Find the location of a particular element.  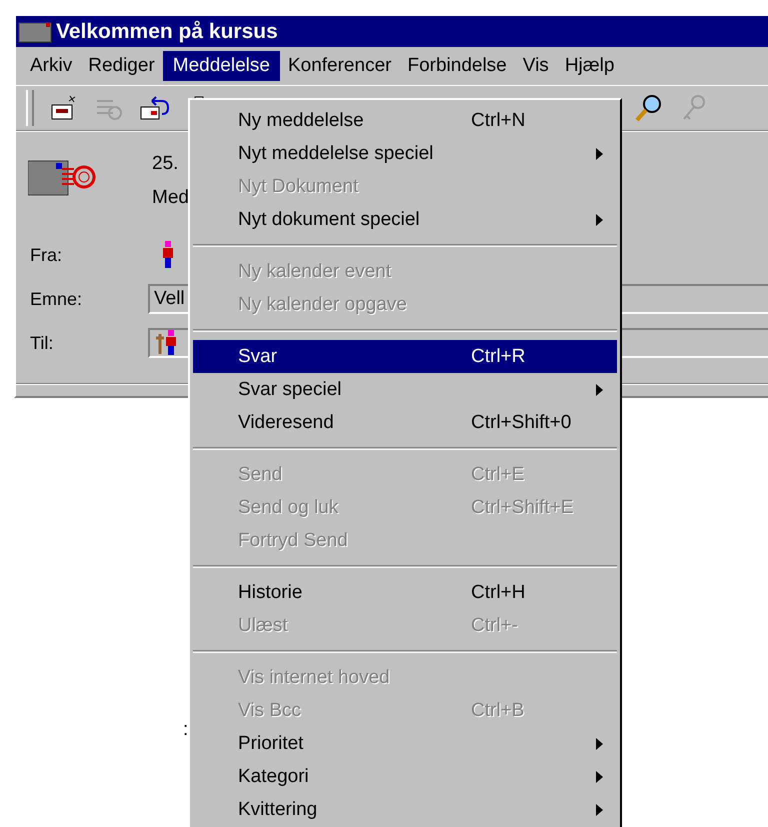

menu-item-label: Vis internet hoved is located at coordinates (314, 677).